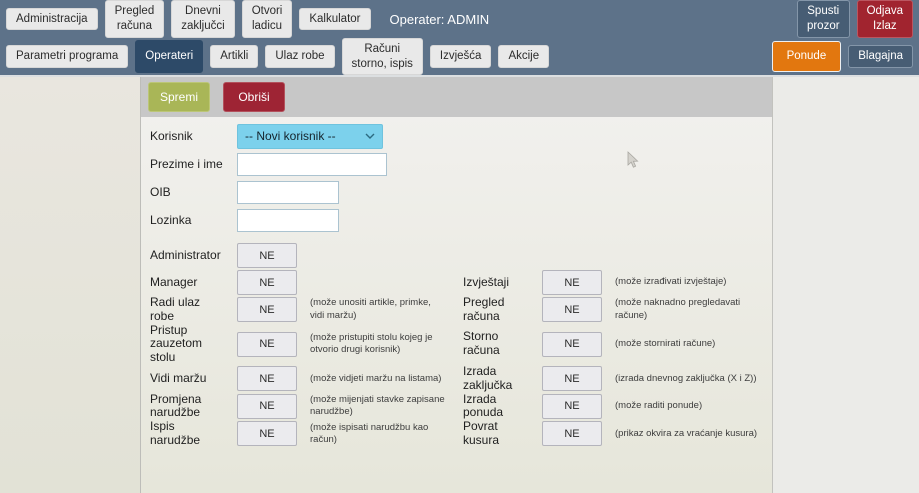  What do you see at coordinates (171, 136) in the screenshot?
I see `korisnik-label: Korisnik` at bounding box center [171, 136].